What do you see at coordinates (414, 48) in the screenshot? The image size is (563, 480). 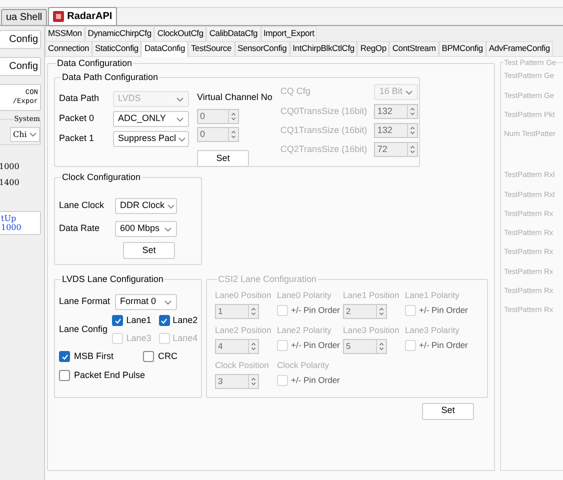 I see `tab: ContStream` at bounding box center [414, 48].